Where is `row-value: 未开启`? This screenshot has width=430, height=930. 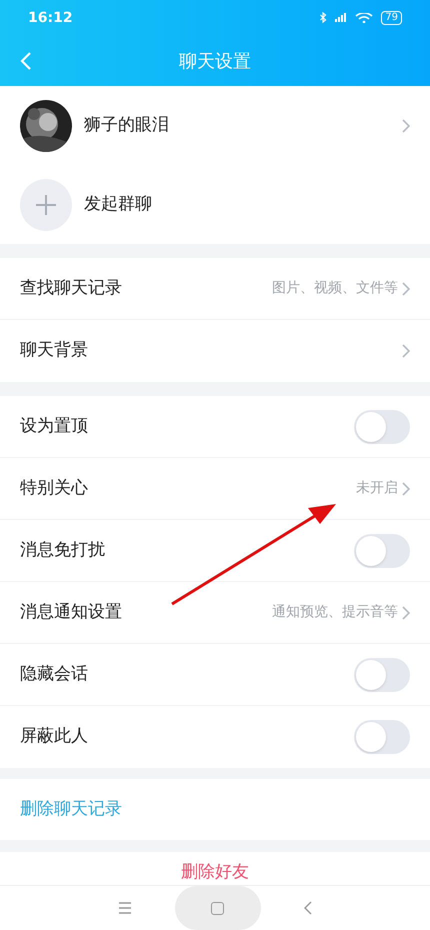
row-value: 未开启 is located at coordinates (377, 488).